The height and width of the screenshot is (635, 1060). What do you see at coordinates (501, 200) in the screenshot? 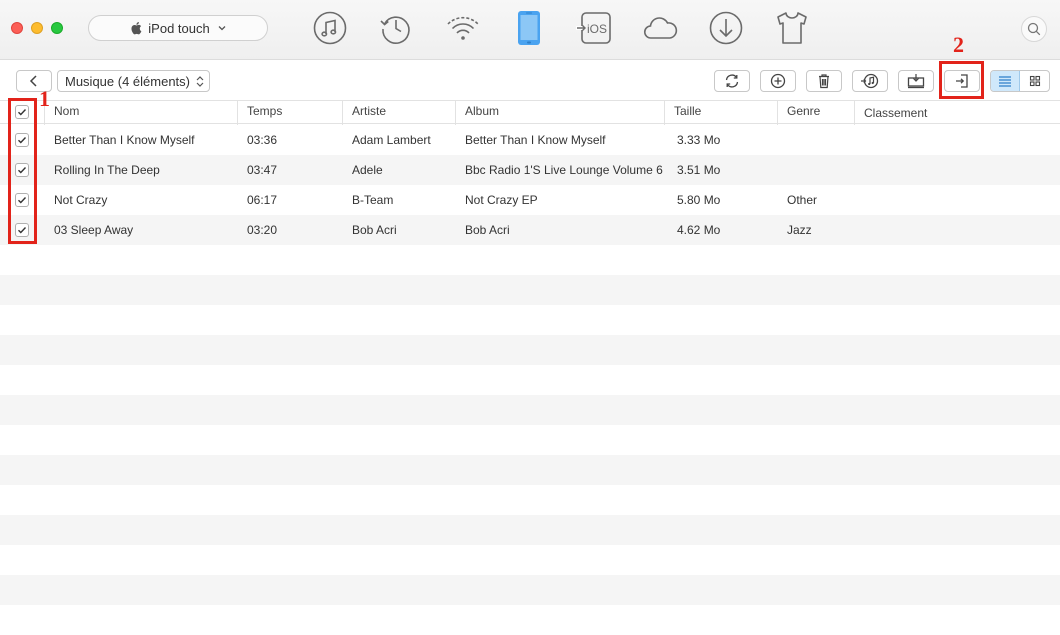
I see `cell-album: Not Crazy EP` at bounding box center [501, 200].